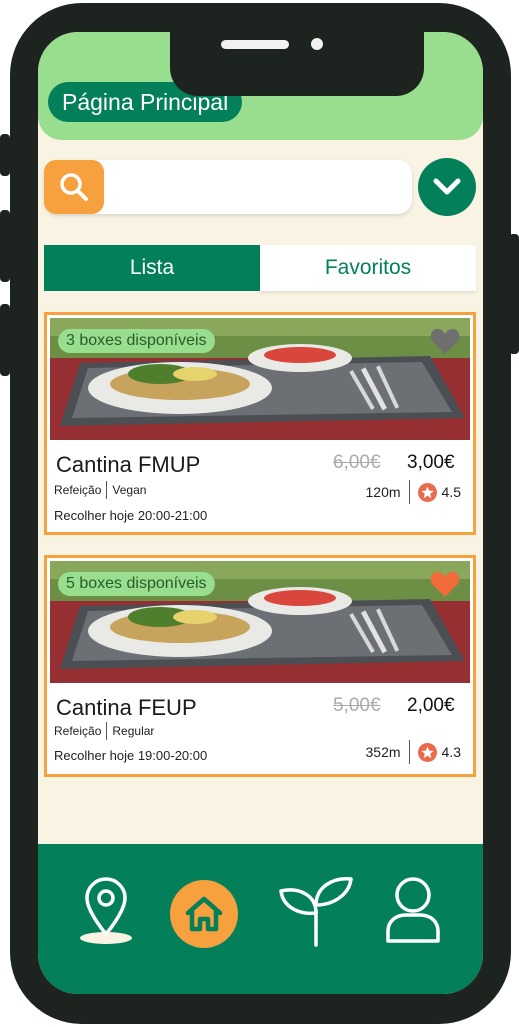  Describe the element at coordinates (431, 462) in the screenshot. I see `price: 3,00€` at that location.